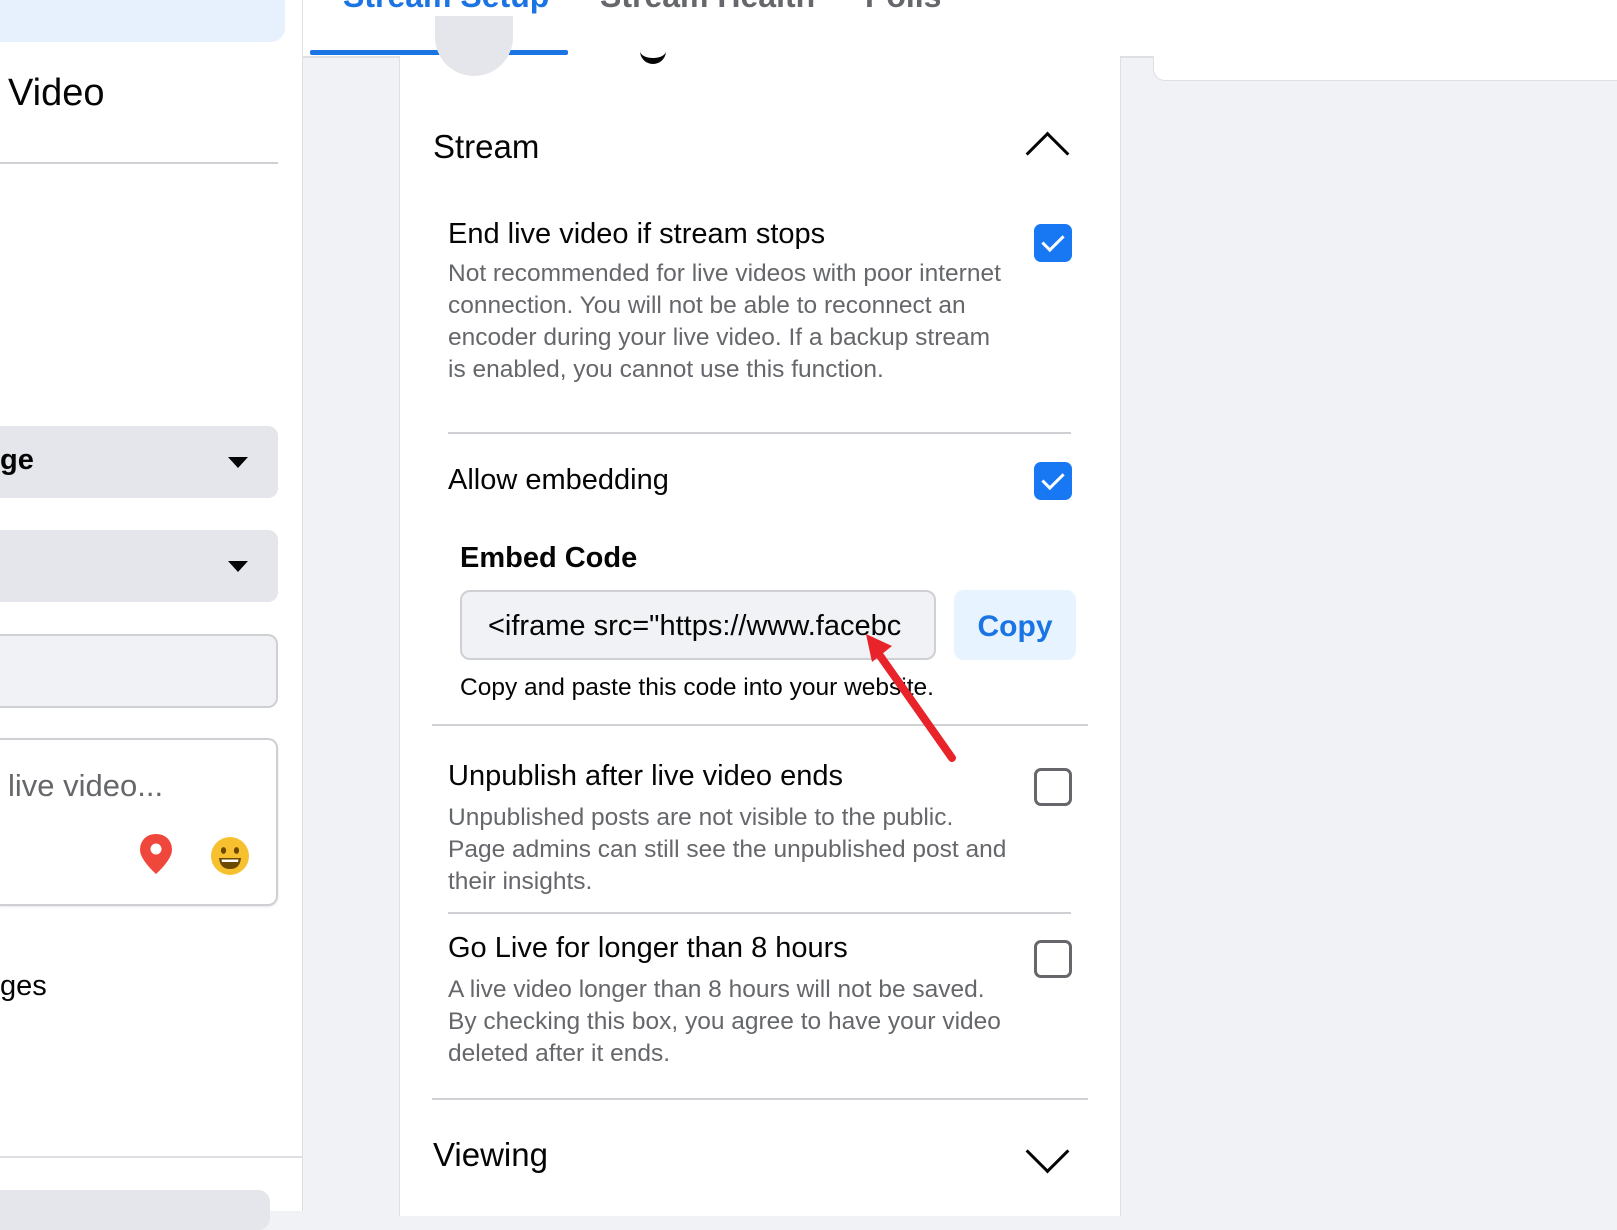 Image resolution: width=1617 pixels, height=1230 pixels. I want to click on sidebar-top-highlight, so click(142, 21).